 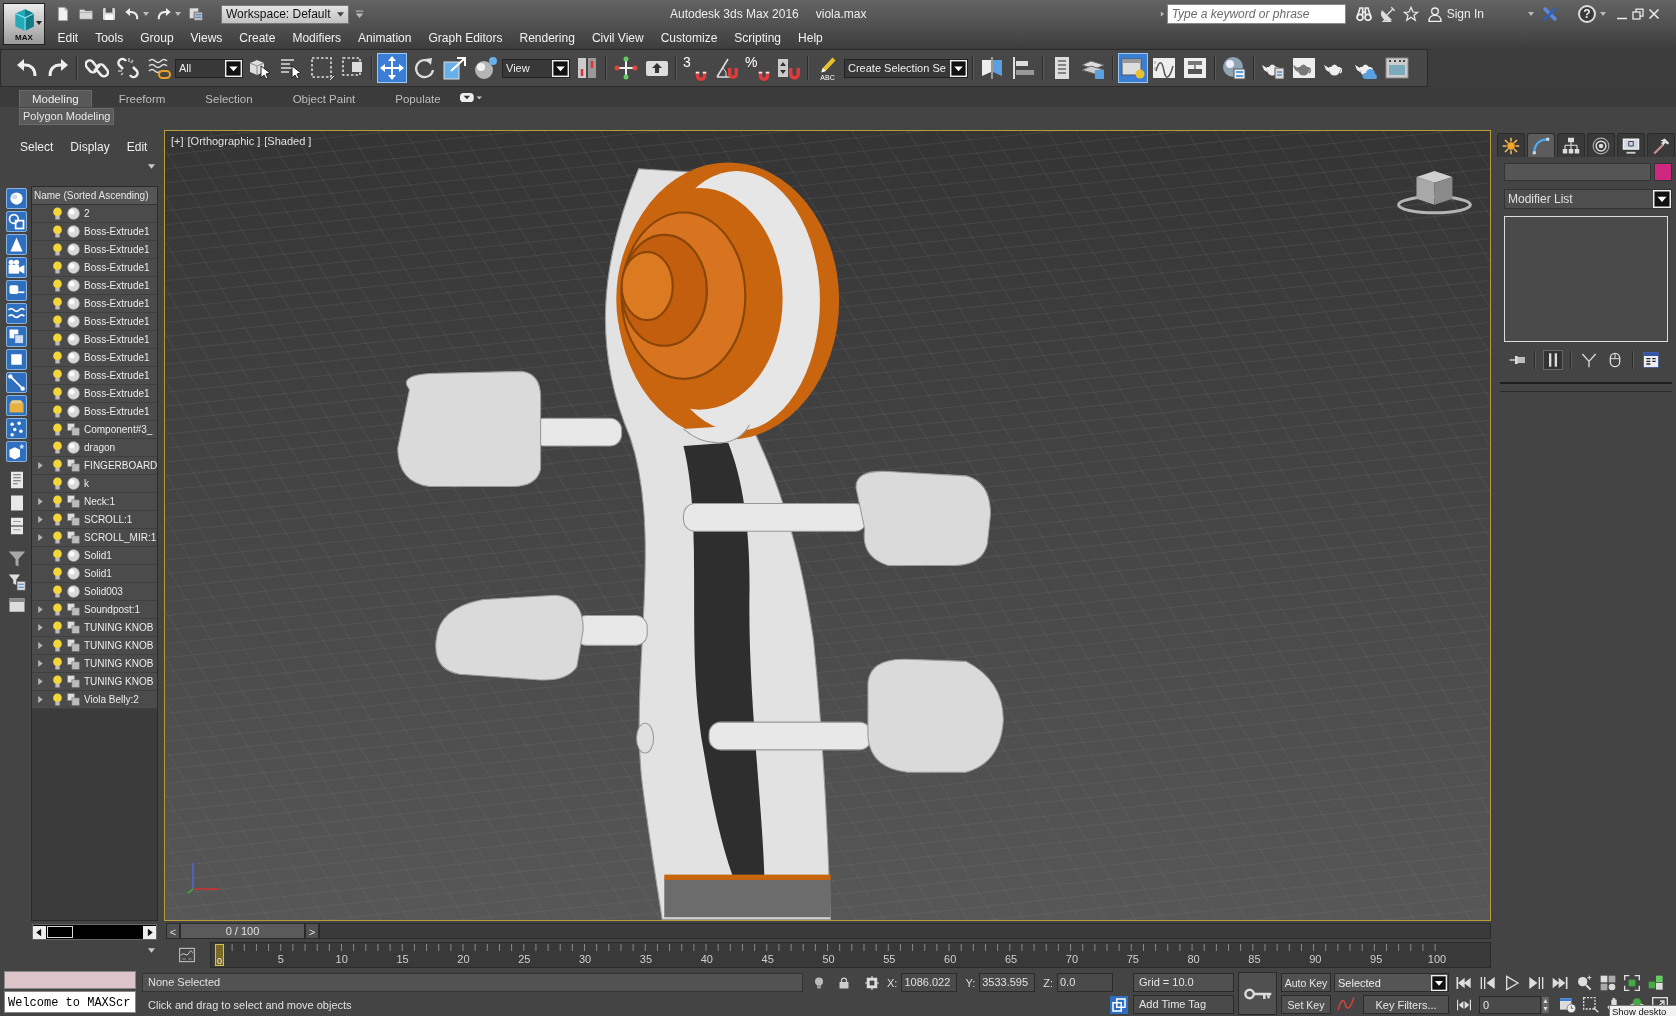 What do you see at coordinates (196, 14) in the screenshot?
I see `stacked-documents-icon` at bounding box center [196, 14].